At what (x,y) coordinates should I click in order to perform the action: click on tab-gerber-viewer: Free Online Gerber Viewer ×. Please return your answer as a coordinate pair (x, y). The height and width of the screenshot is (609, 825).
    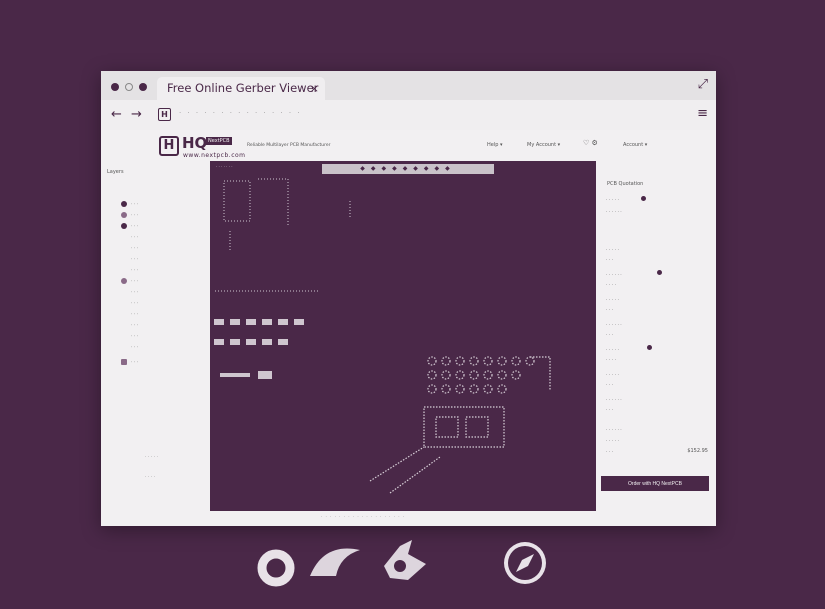
    Looking at the image, I should click on (241, 88).